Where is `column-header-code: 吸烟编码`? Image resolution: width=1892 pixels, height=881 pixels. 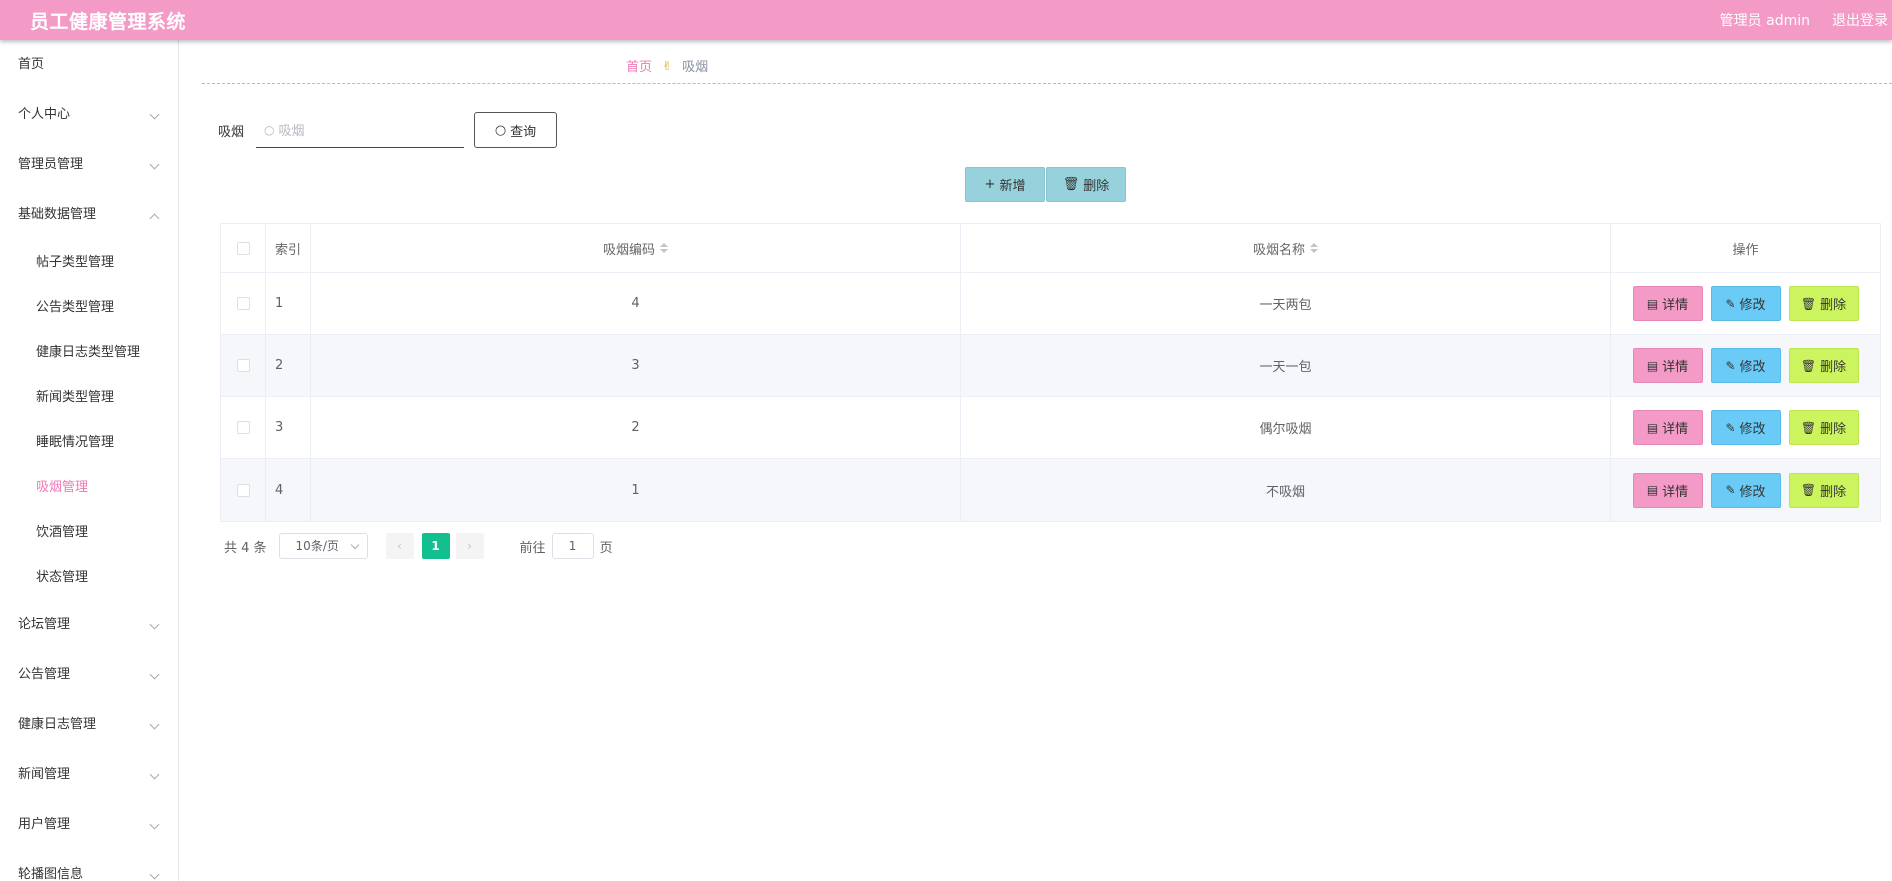
column-header-code: 吸烟编码 is located at coordinates (636, 248).